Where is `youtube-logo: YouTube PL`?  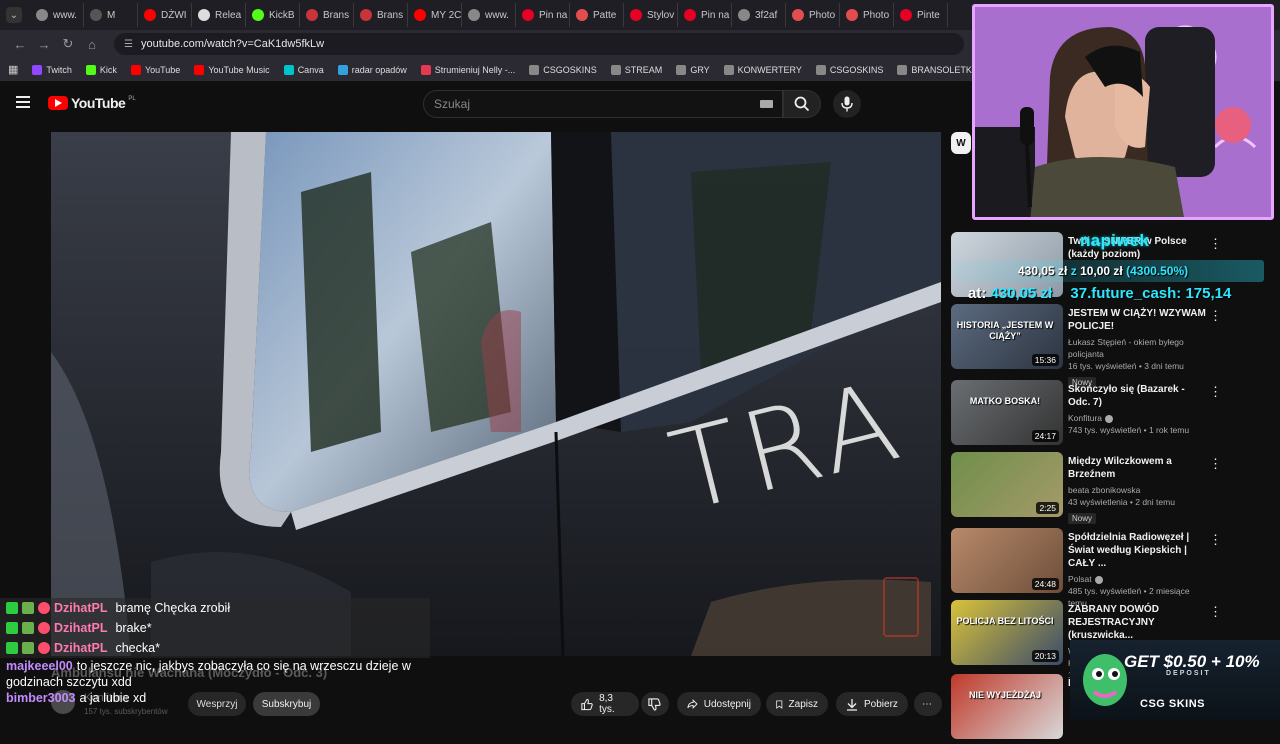
youtube-logo: YouTube PL is located at coordinates (92, 103).